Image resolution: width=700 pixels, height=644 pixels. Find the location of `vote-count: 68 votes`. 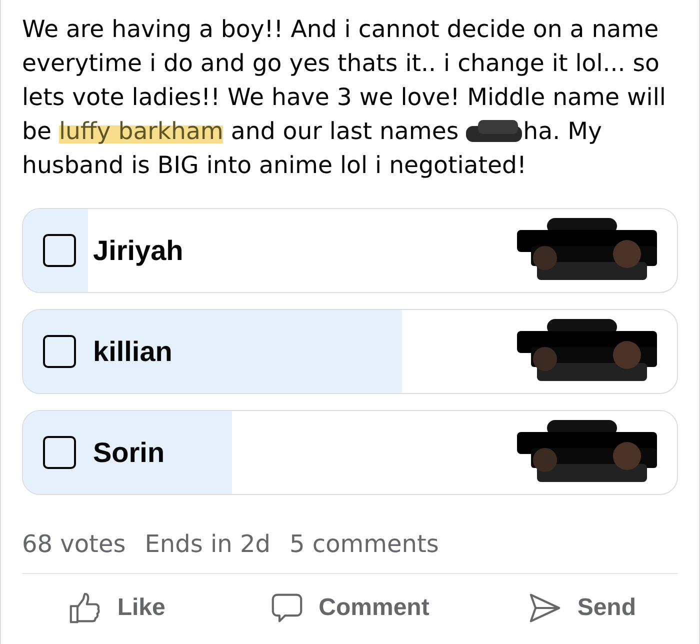

vote-count: 68 votes is located at coordinates (74, 544).